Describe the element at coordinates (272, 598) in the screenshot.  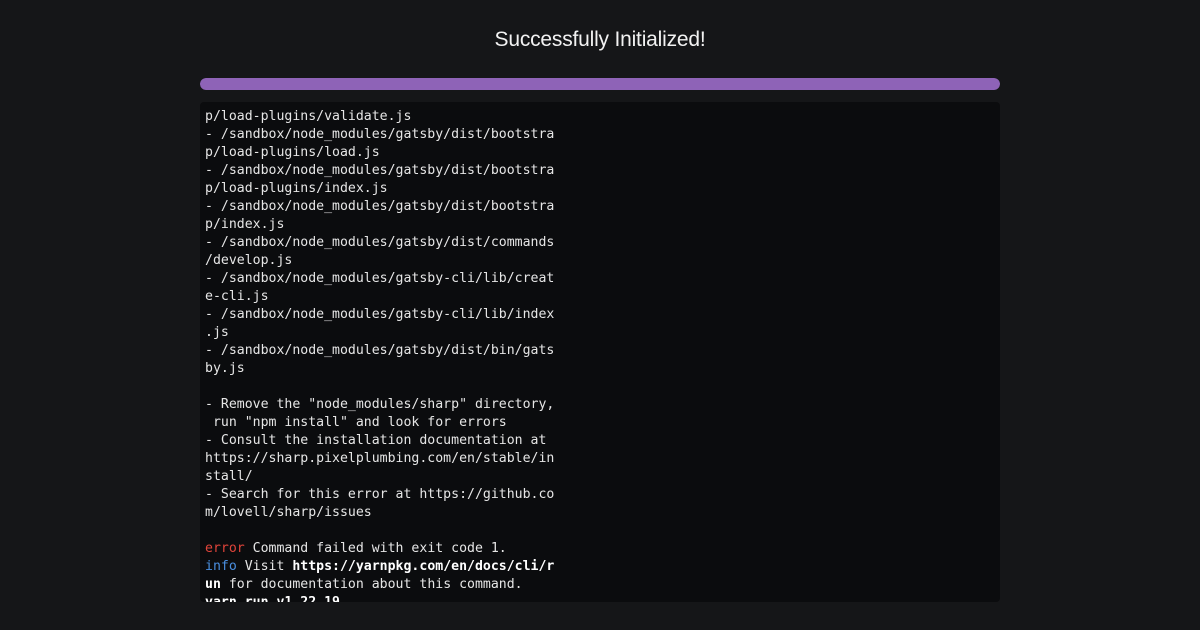
I see `terminal-text: yarn run v1.22.19` at that location.